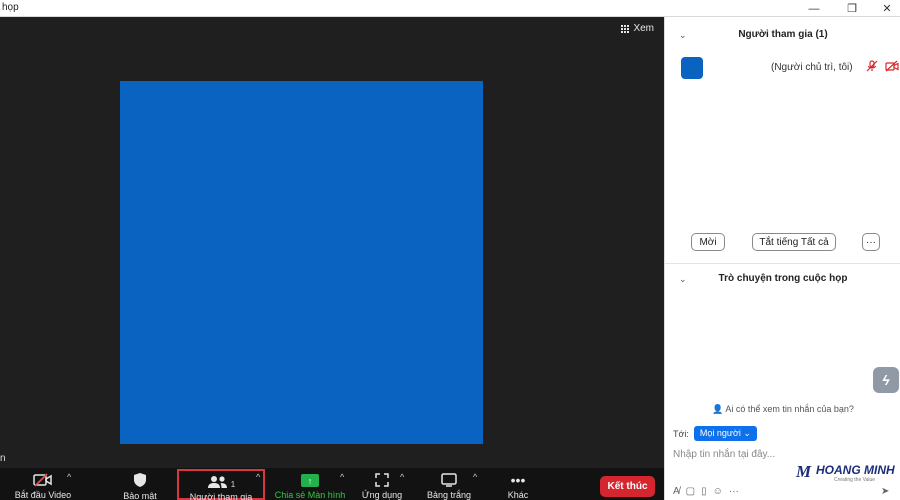  I want to click on apps-button: Ứng dụng, so click(382, 484).